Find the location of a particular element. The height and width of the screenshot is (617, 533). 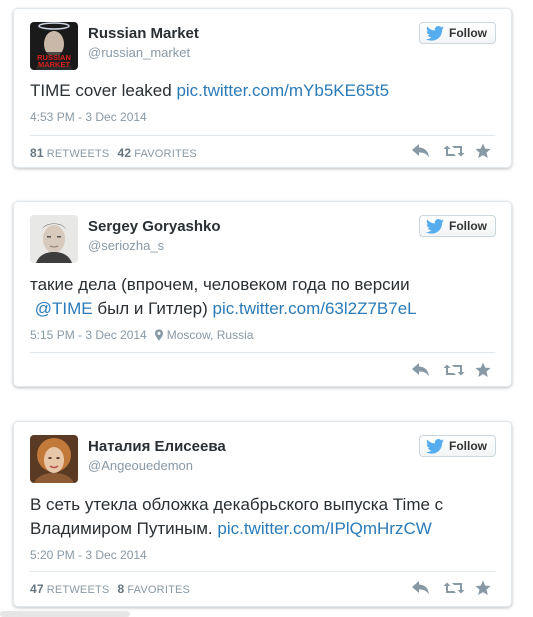

horizontal-scrollbar is located at coordinates (65, 614).